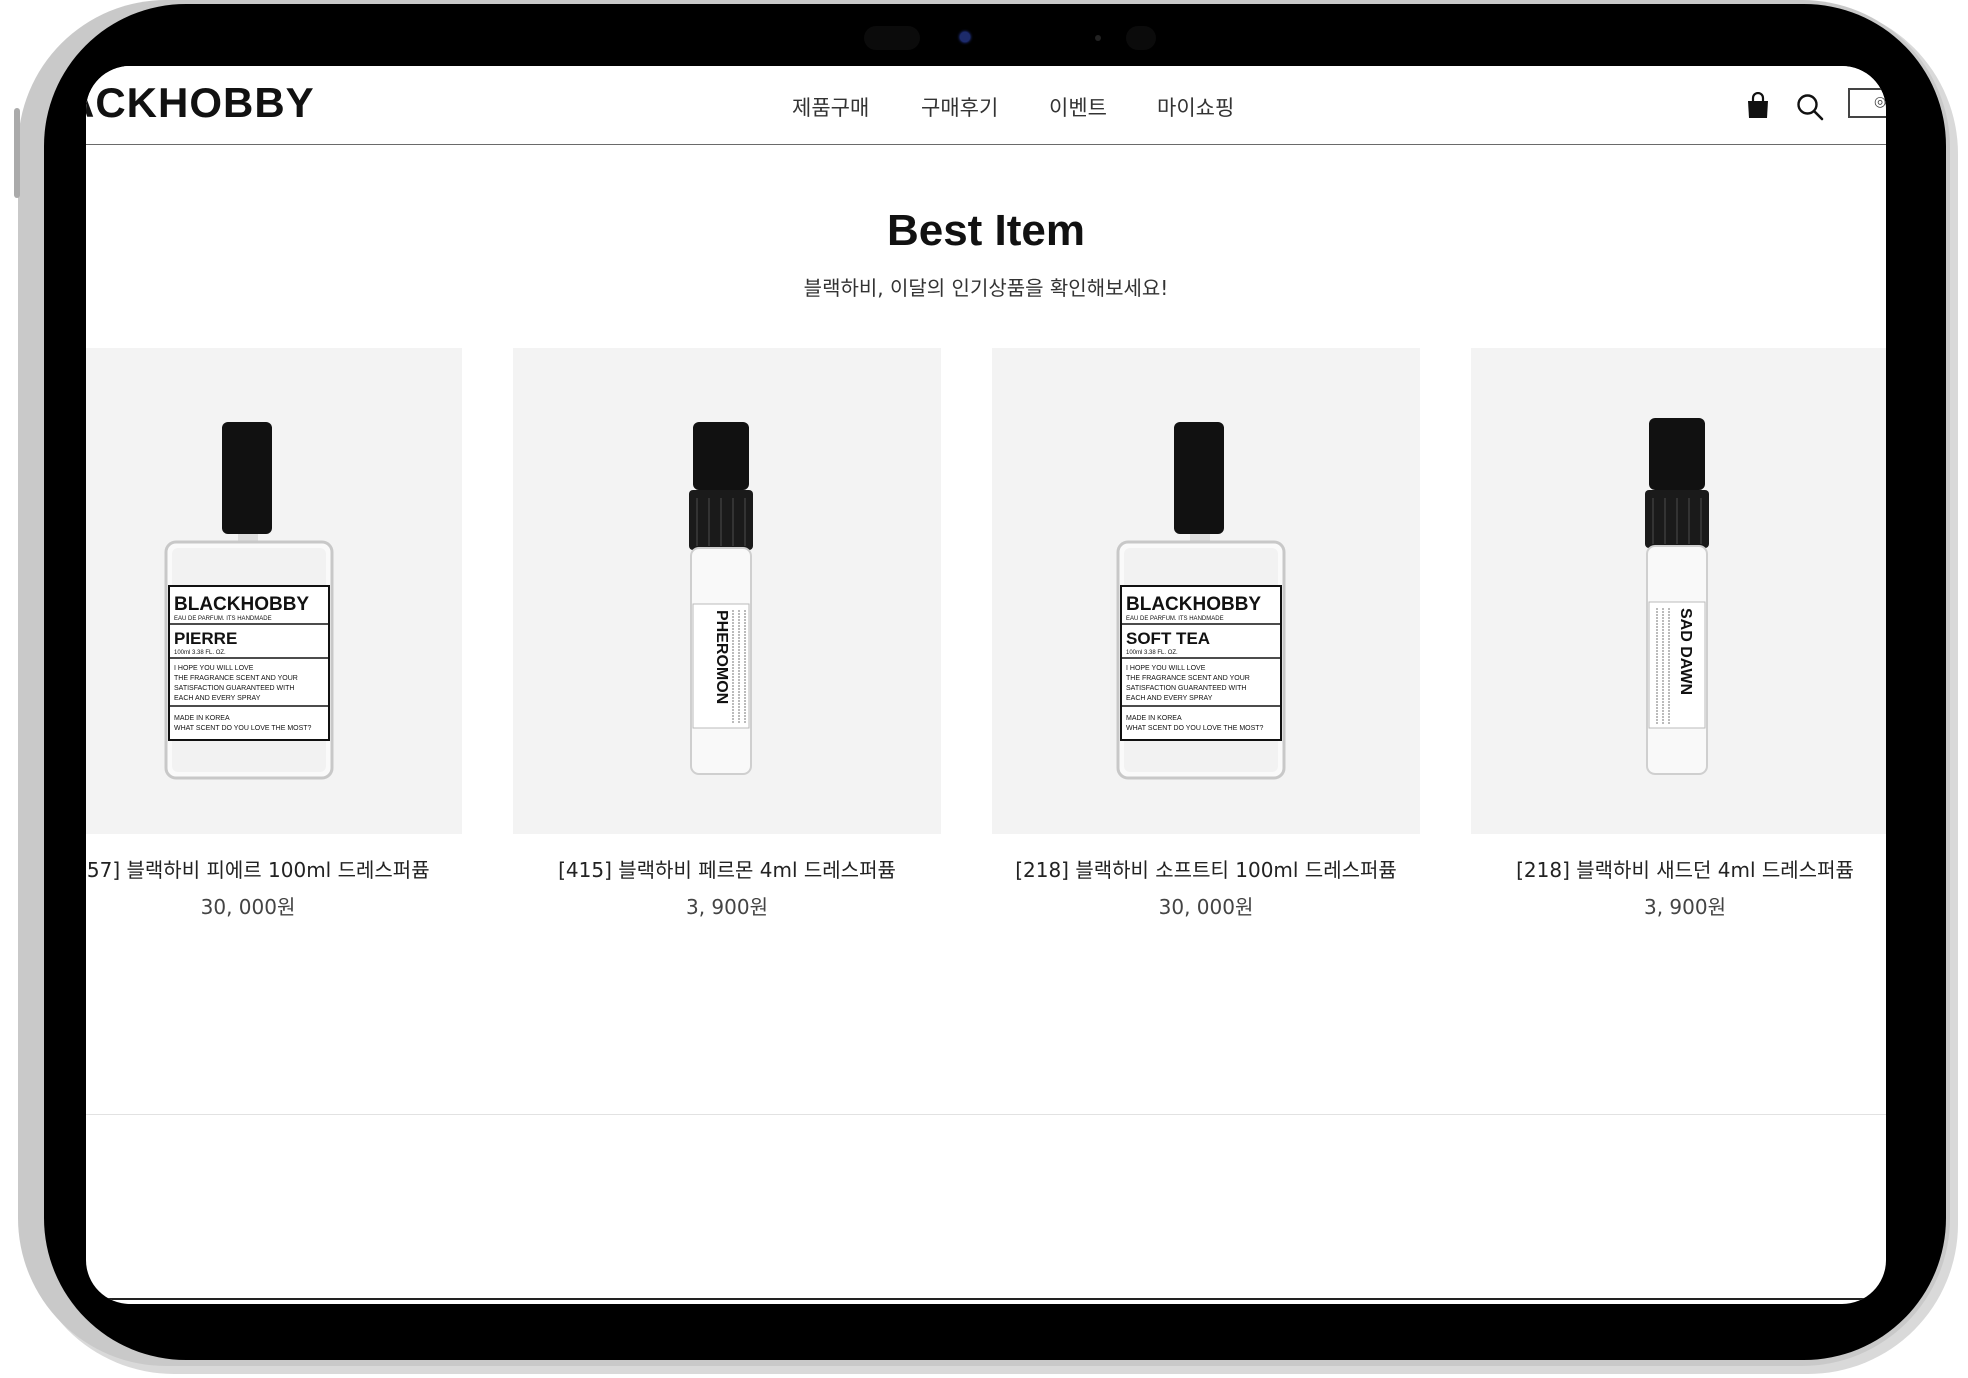 The height and width of the screenshot is (1378, 1968). I want to click on label-scent: SAD DAWN, so click(1685, 651).